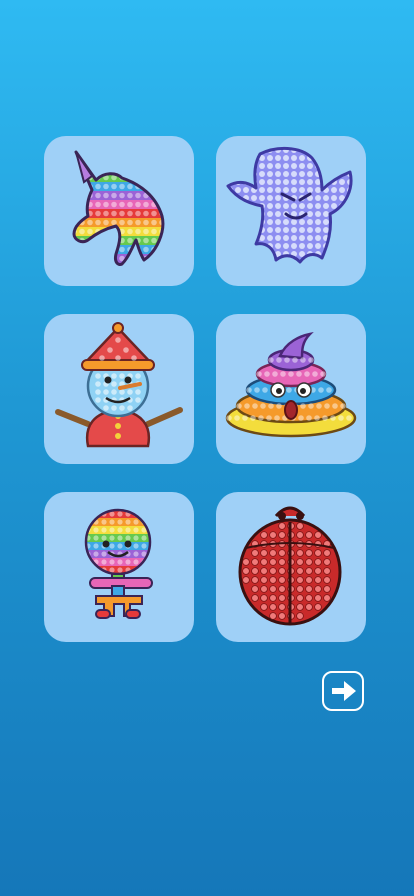  What do you see at coordinates (118, 208) in the screenshot?
I see `unicorn-icon` at bounding box center [118, 208].